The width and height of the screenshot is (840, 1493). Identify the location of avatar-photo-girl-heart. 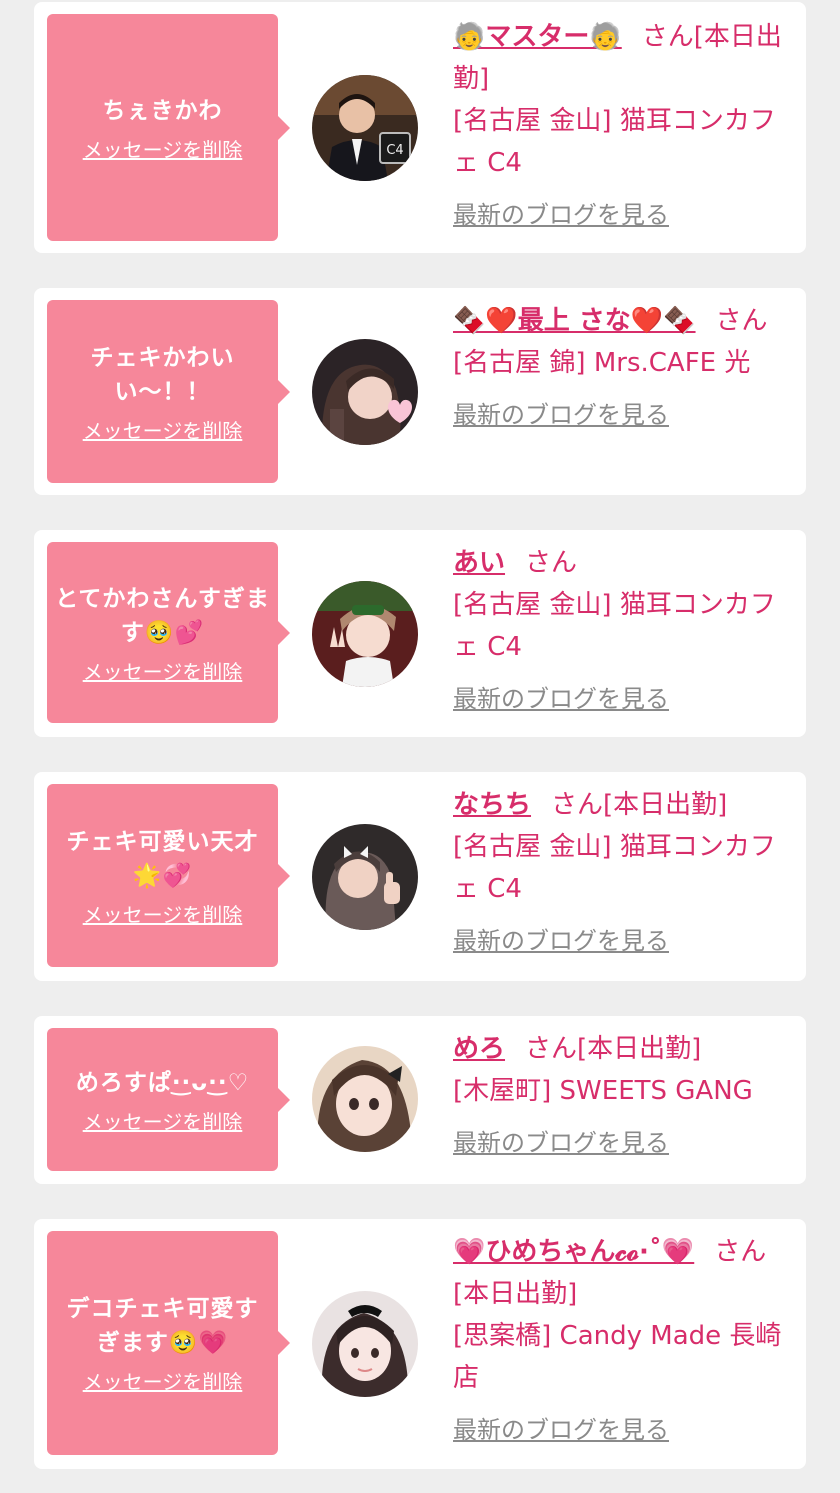
(365, 392).